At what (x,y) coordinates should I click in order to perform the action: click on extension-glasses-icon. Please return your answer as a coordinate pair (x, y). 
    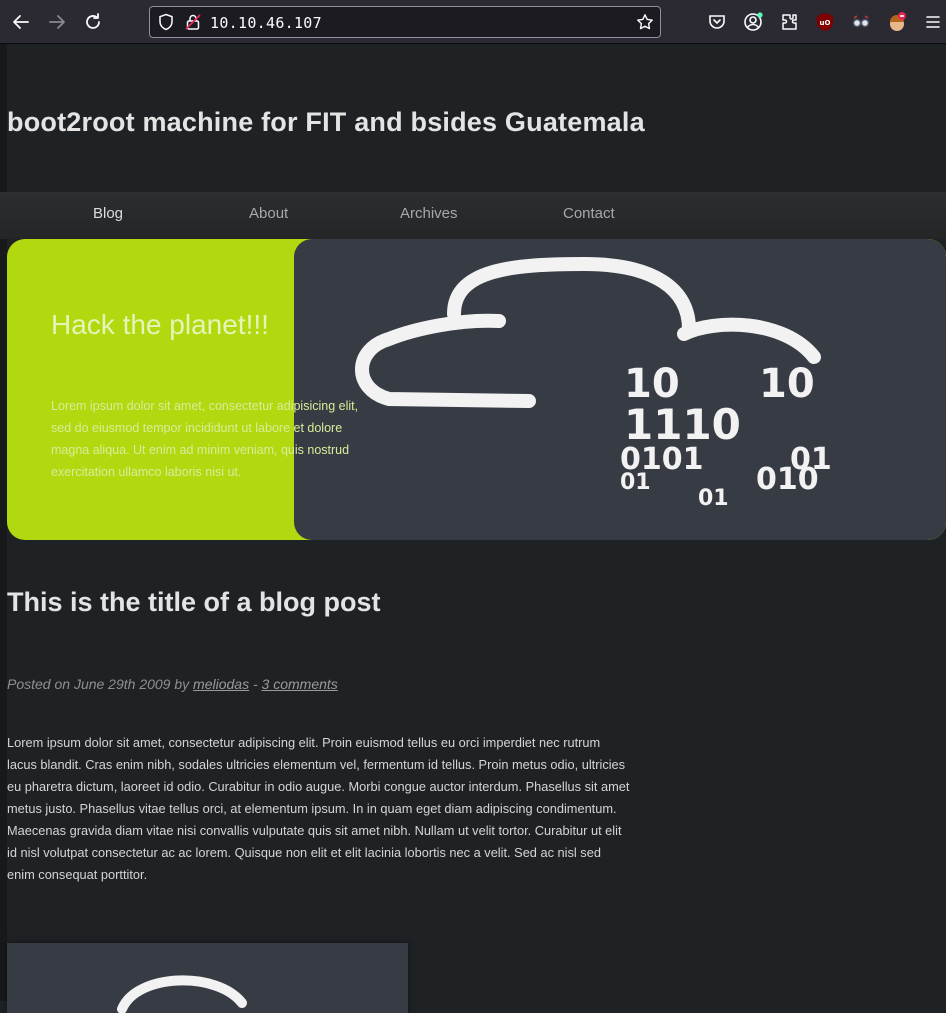
    Looking at the image, I should click on (861, 22).